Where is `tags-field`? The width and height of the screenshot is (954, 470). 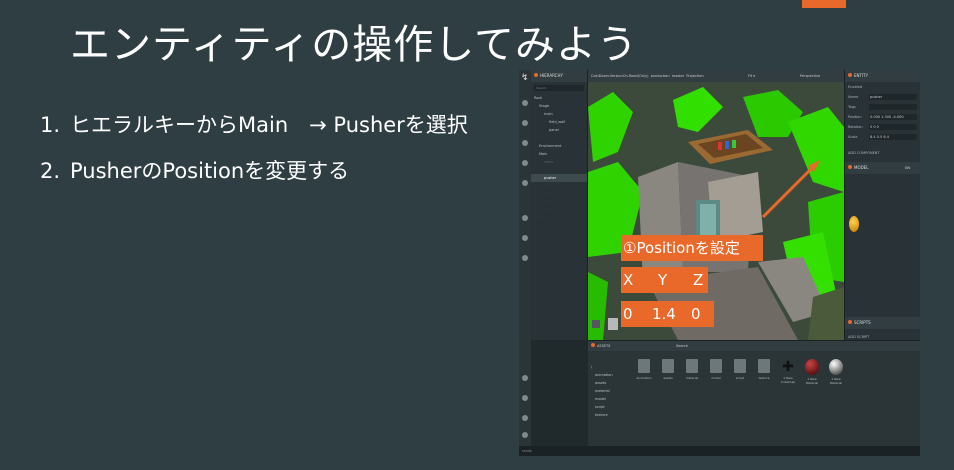 tags-field is located at coordinates (893, 107).